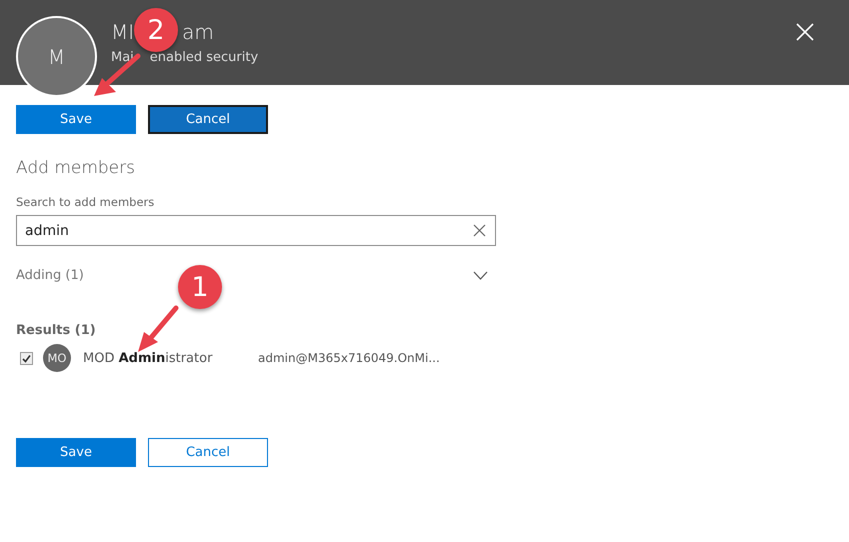  I want to click on user-avatar: MO, so click(57, 358).